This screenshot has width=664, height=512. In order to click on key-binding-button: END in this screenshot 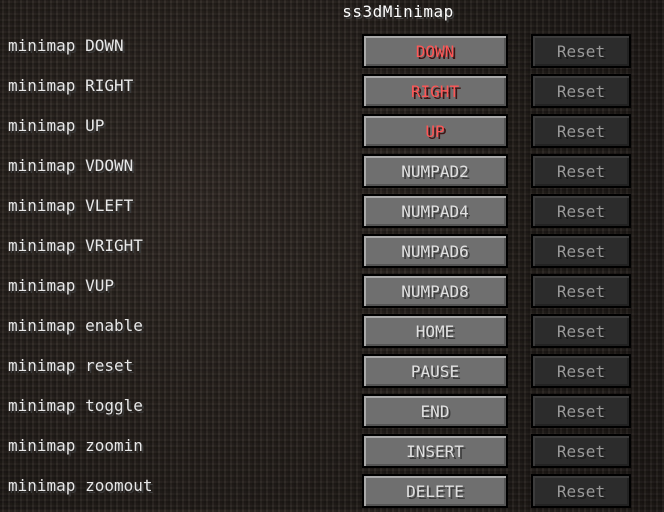, I will do `click(435, 411)`.